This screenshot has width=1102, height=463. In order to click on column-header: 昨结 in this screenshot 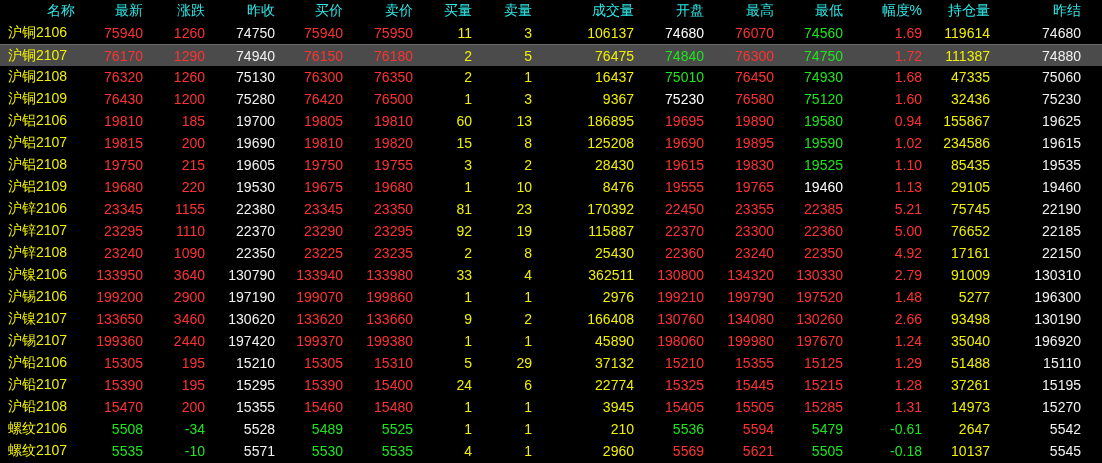, I will do `click(1035, 11)`.